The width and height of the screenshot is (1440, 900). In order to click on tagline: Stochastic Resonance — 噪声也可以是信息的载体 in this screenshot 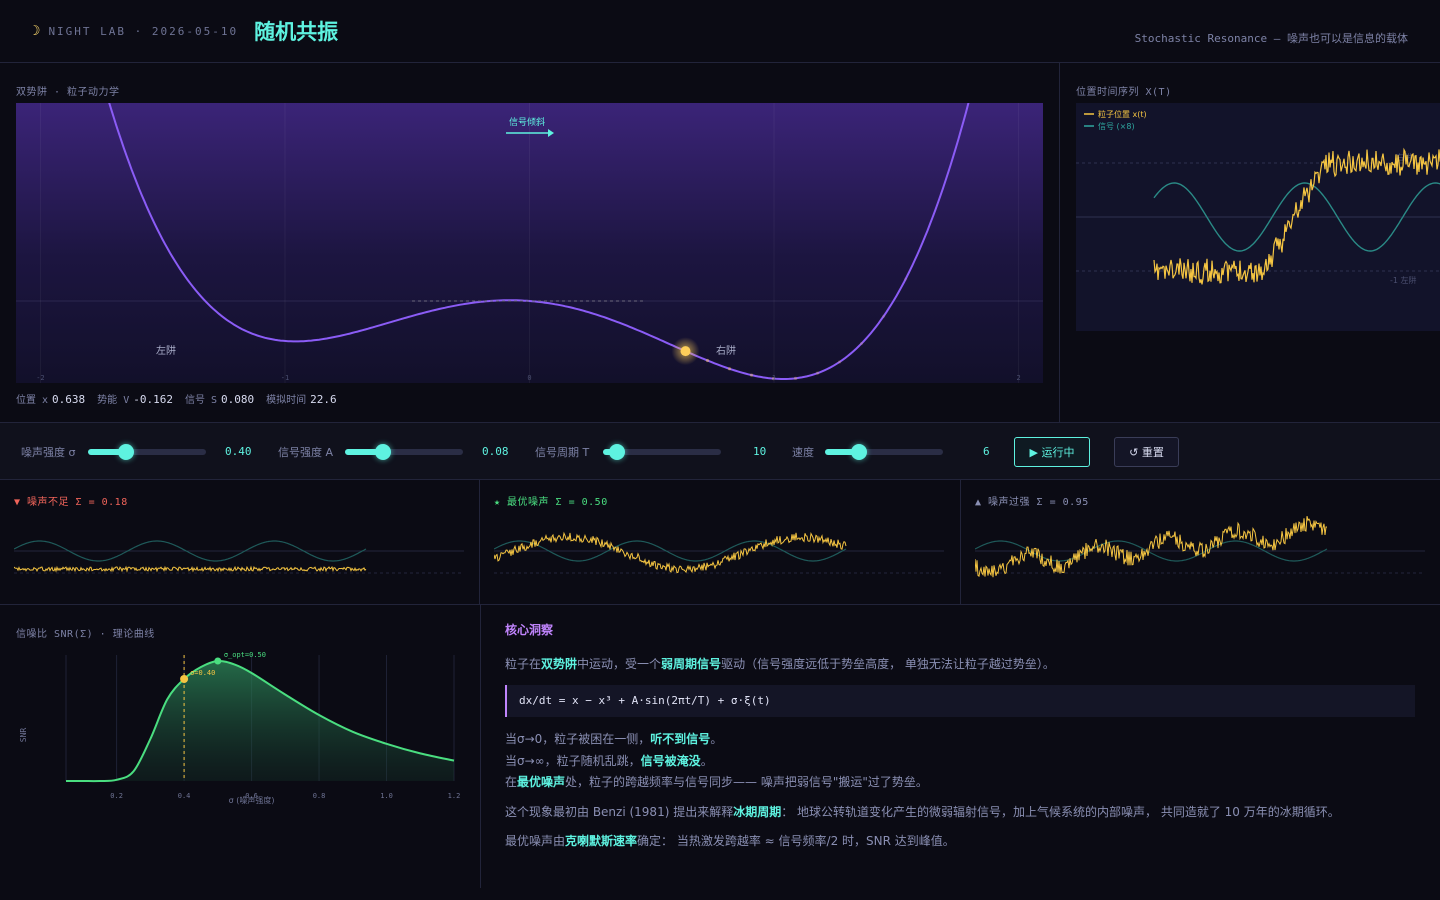, I will do `click(1271, 38)`.